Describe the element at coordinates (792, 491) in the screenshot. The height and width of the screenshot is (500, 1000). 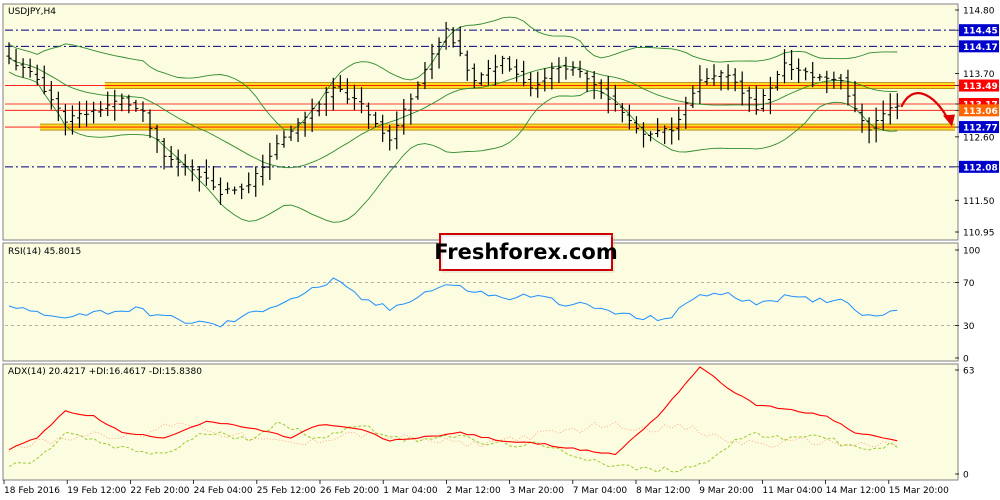
I see `time-tick-label: 11 Mar 04:00` at that location.